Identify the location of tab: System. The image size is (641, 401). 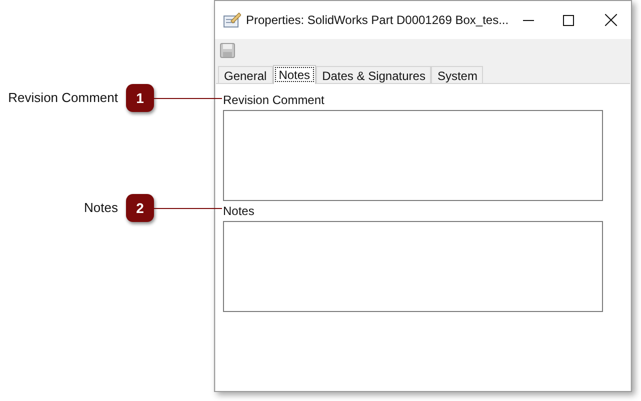
(457, 74).